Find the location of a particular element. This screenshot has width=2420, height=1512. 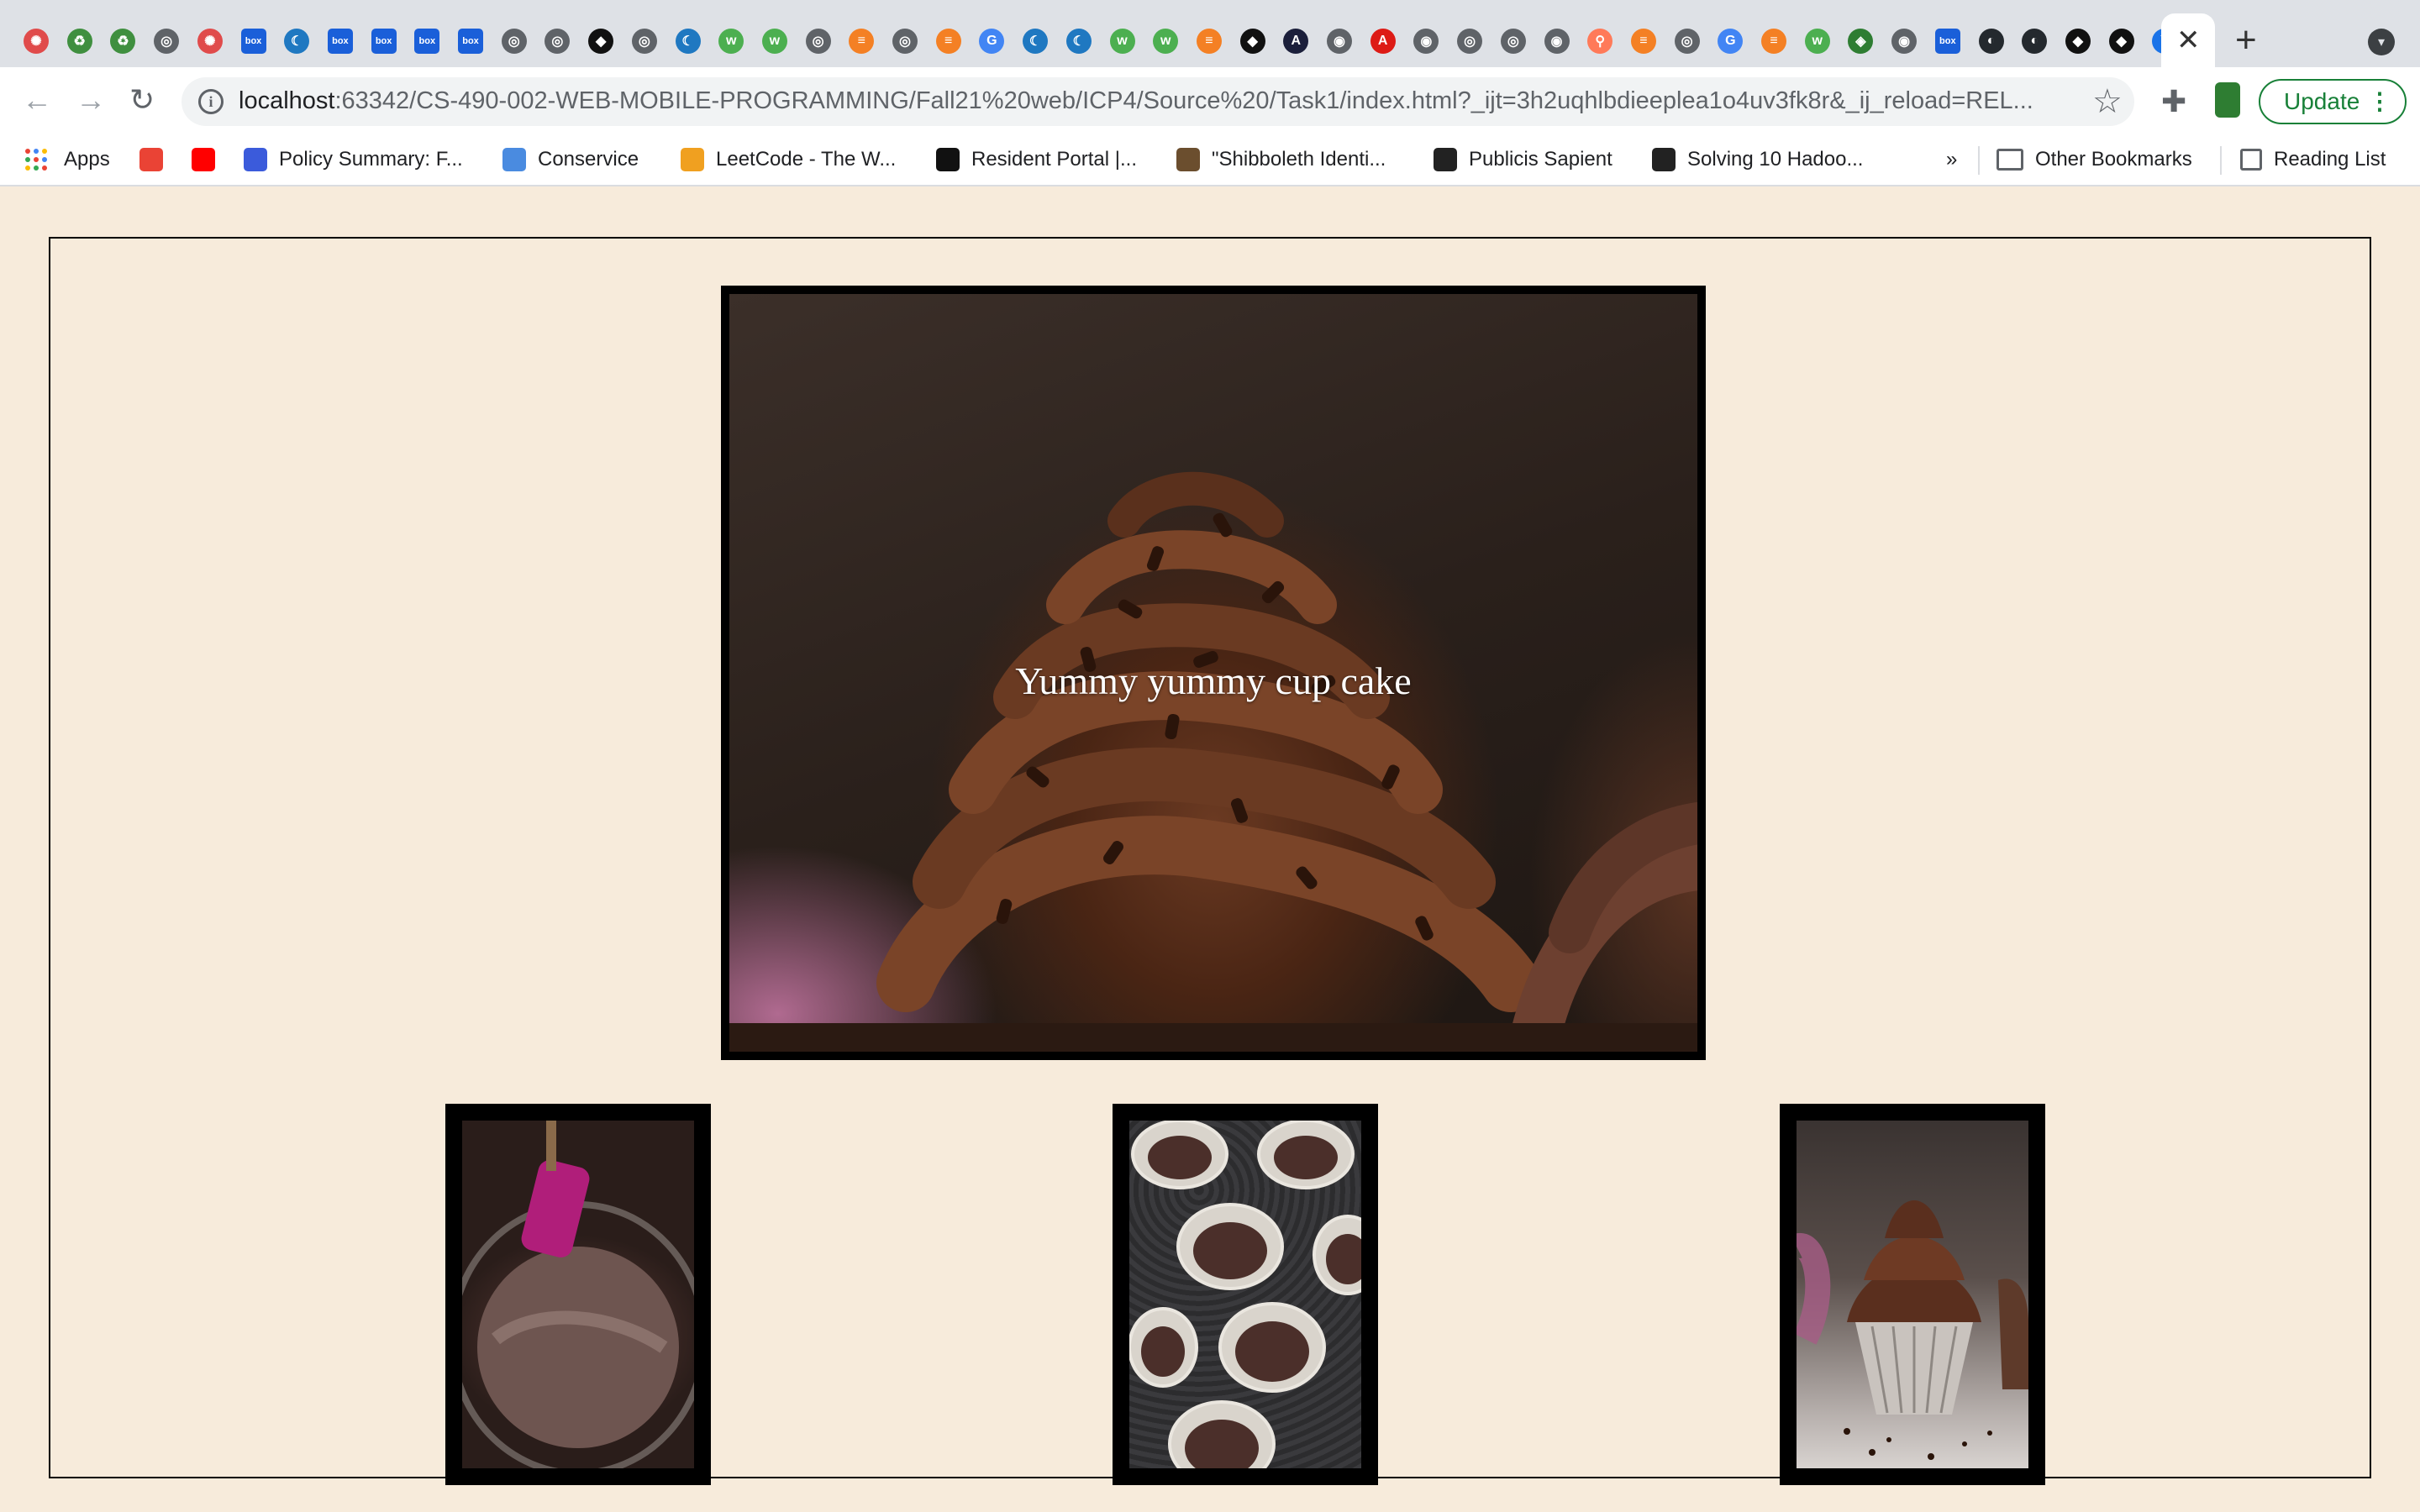

bookmark-item: Conservice is located at coordinates (570, 159).